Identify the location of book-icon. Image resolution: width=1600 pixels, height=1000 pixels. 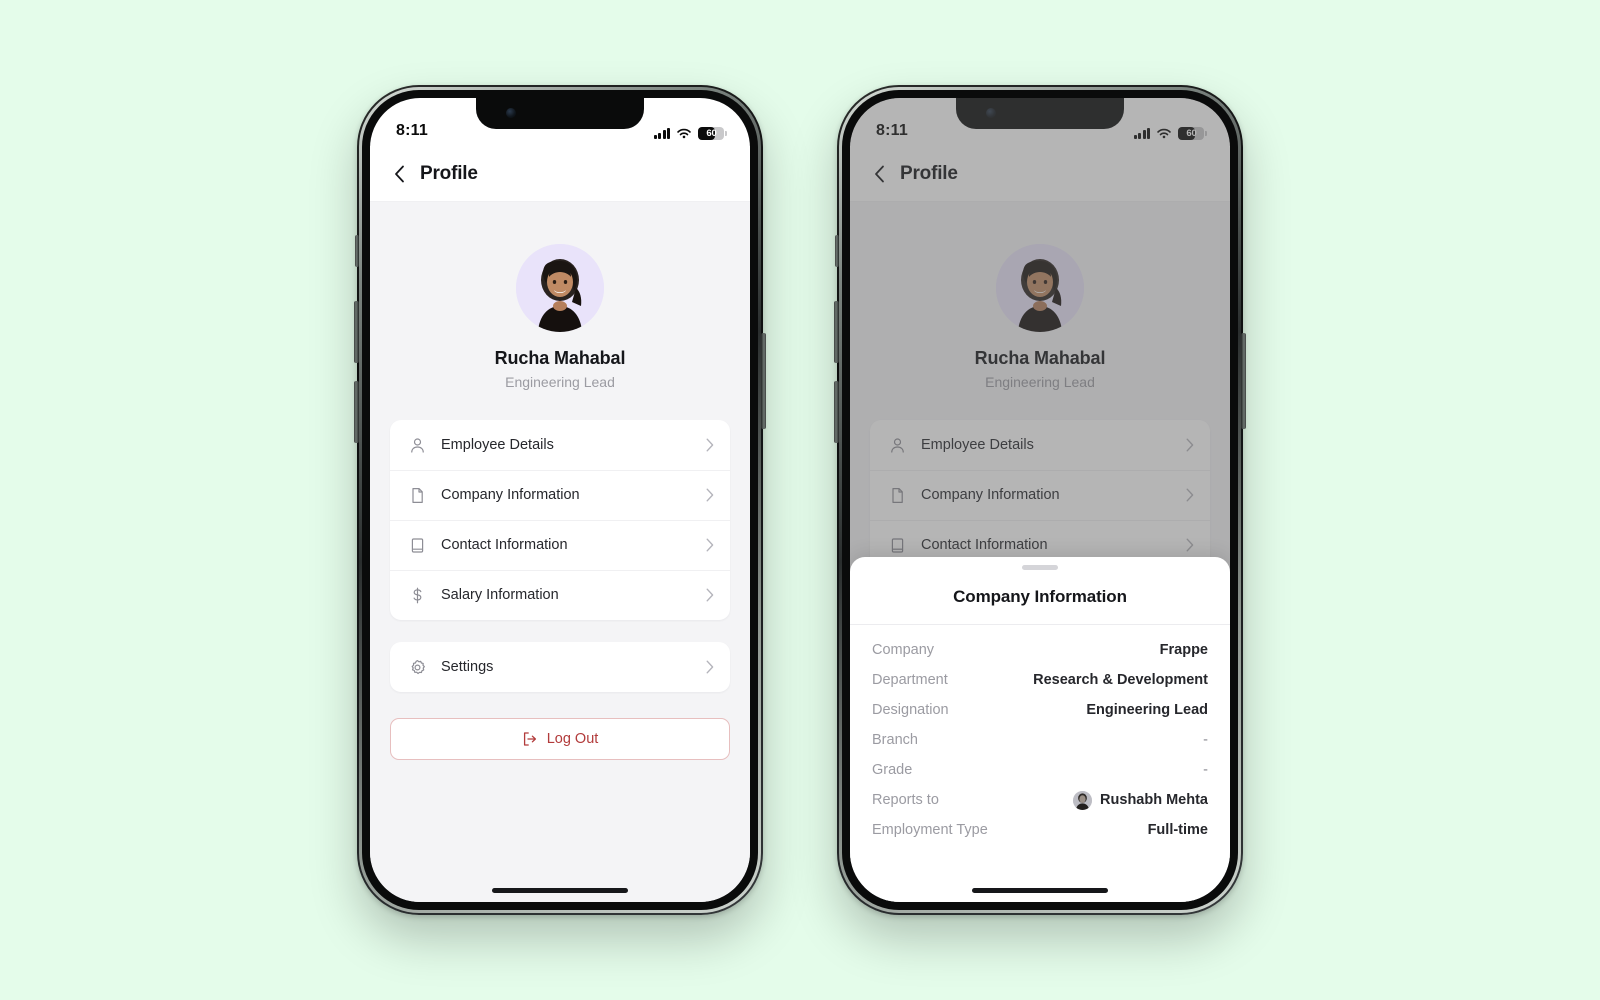
(417, 545).